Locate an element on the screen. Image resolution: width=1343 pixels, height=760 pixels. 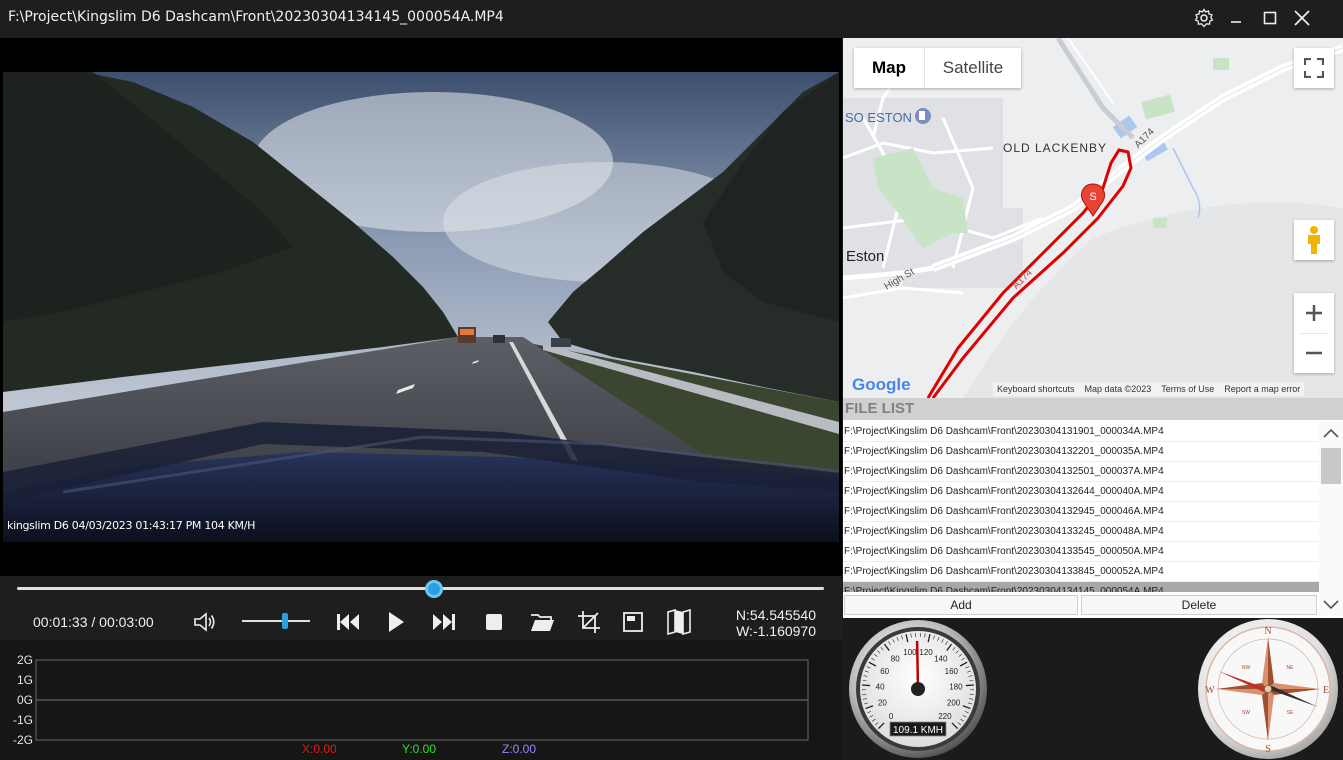
next-icon is located at coordinates (444, 622).